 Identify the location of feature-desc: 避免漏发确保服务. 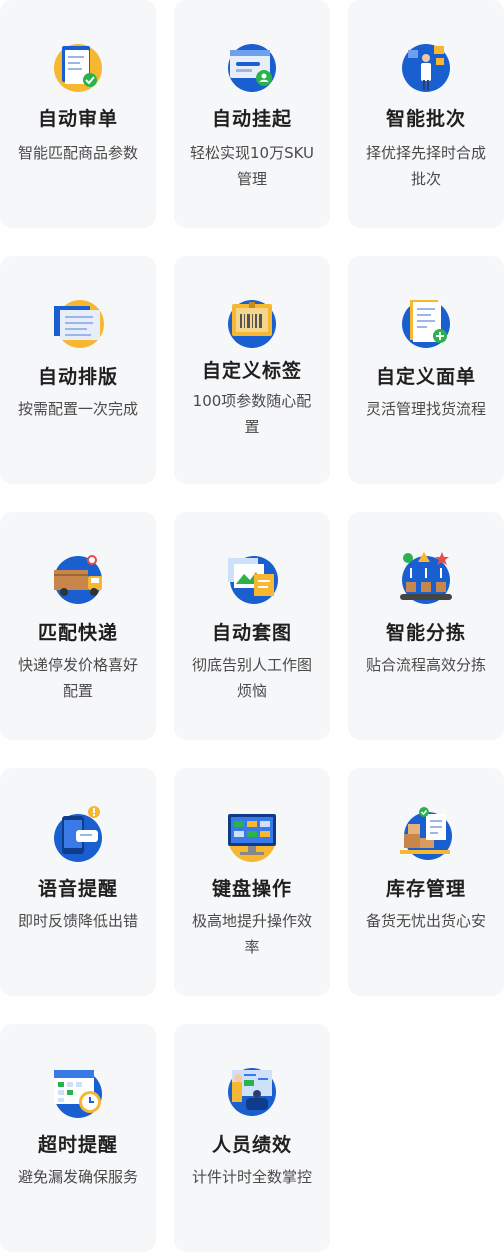
(77, 1177).